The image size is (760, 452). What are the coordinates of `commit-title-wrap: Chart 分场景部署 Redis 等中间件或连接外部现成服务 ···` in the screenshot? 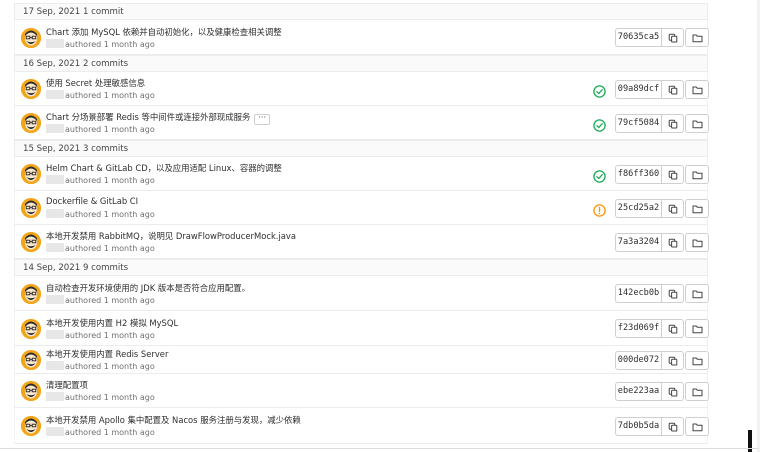 It's located at (158, 118).